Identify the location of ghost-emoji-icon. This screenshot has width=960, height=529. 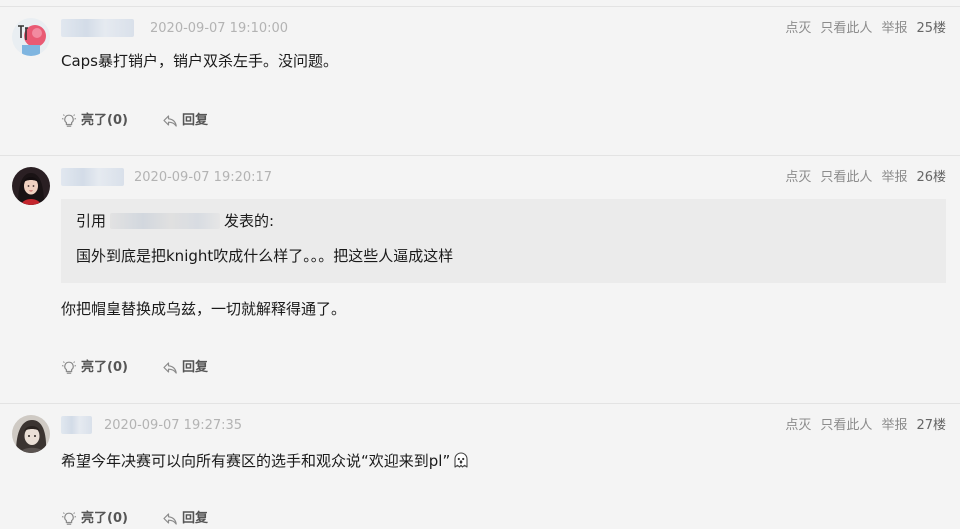
(461, 463).